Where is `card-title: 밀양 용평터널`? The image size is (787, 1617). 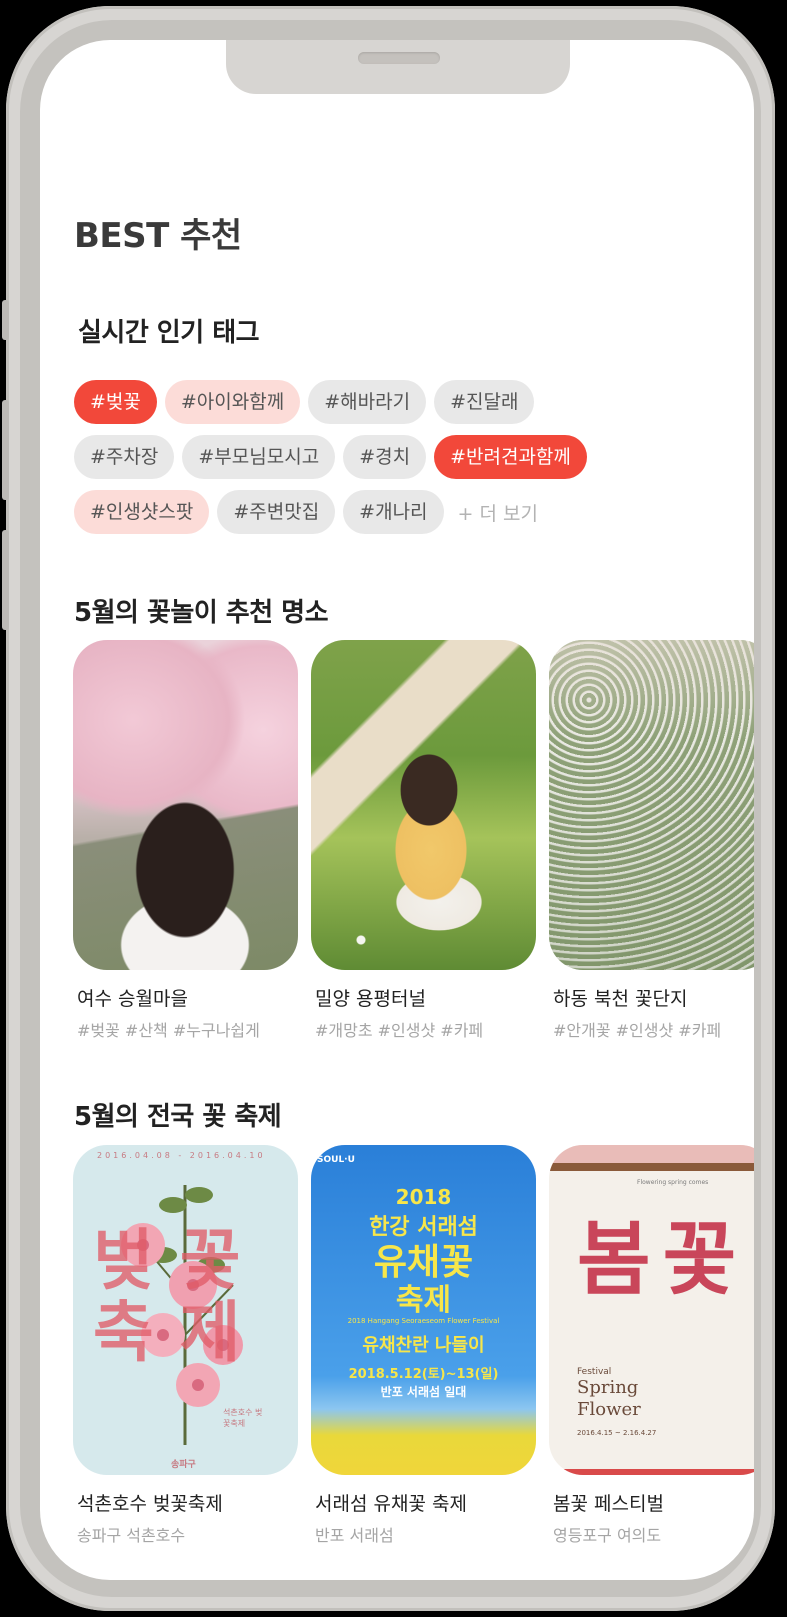
card-title: 밀양 용평터널 is located at coordinates (370, 999).